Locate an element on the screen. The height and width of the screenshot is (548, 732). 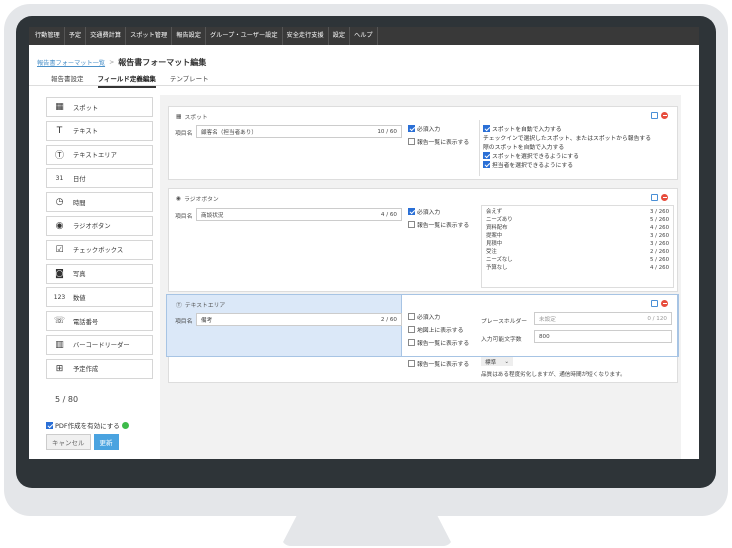
nav-item: 安全走行支援 is located at coordinates (306, 36).